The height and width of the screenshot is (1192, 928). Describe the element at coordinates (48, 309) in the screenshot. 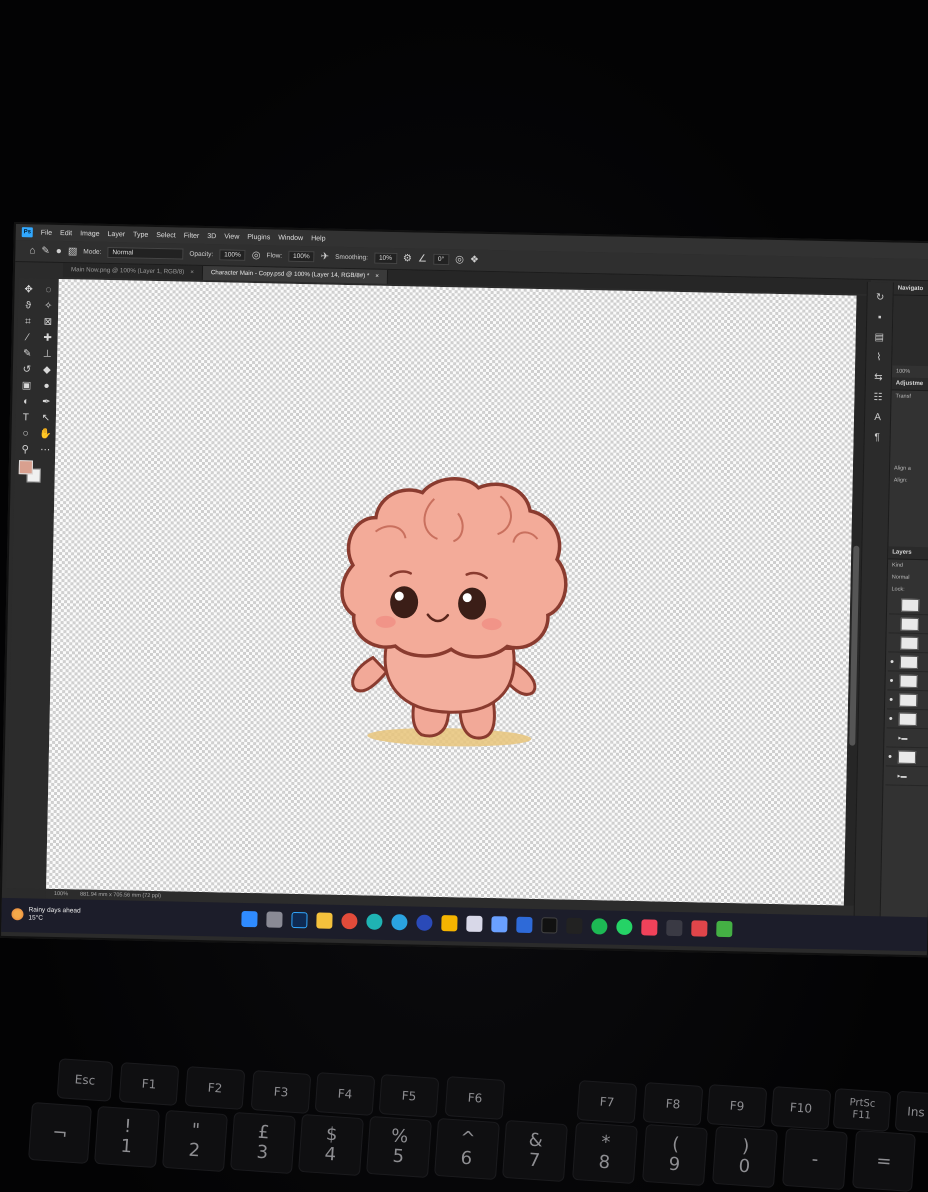

I see `magic-wand-tool-icon: ✧` at that location.